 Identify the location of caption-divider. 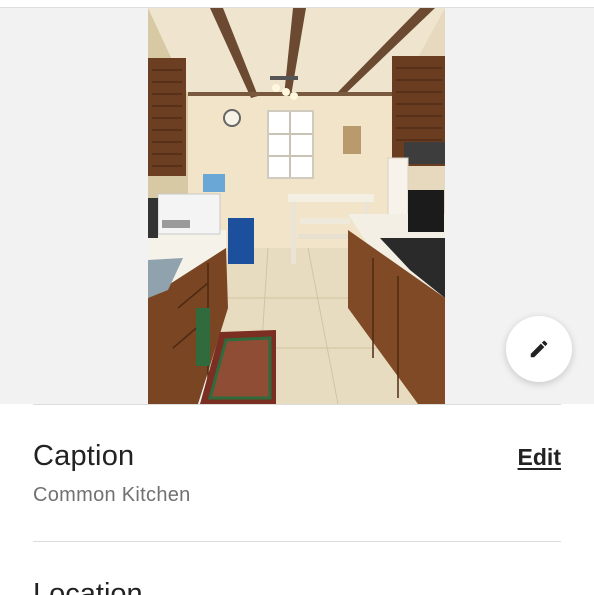
(297, 541).